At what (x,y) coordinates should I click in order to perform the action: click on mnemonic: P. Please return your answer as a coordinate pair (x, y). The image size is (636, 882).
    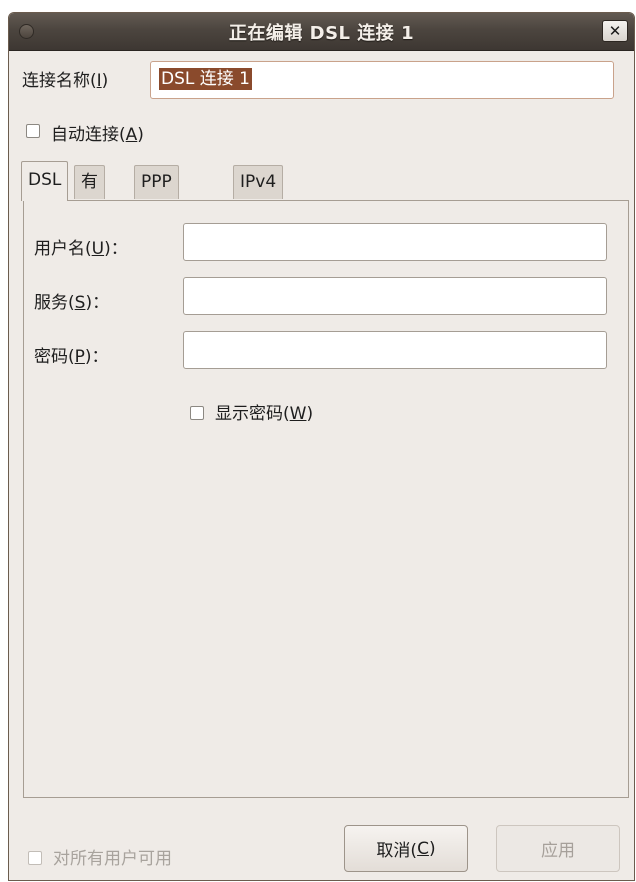
    Looking at the image, I should click on (79, 357).